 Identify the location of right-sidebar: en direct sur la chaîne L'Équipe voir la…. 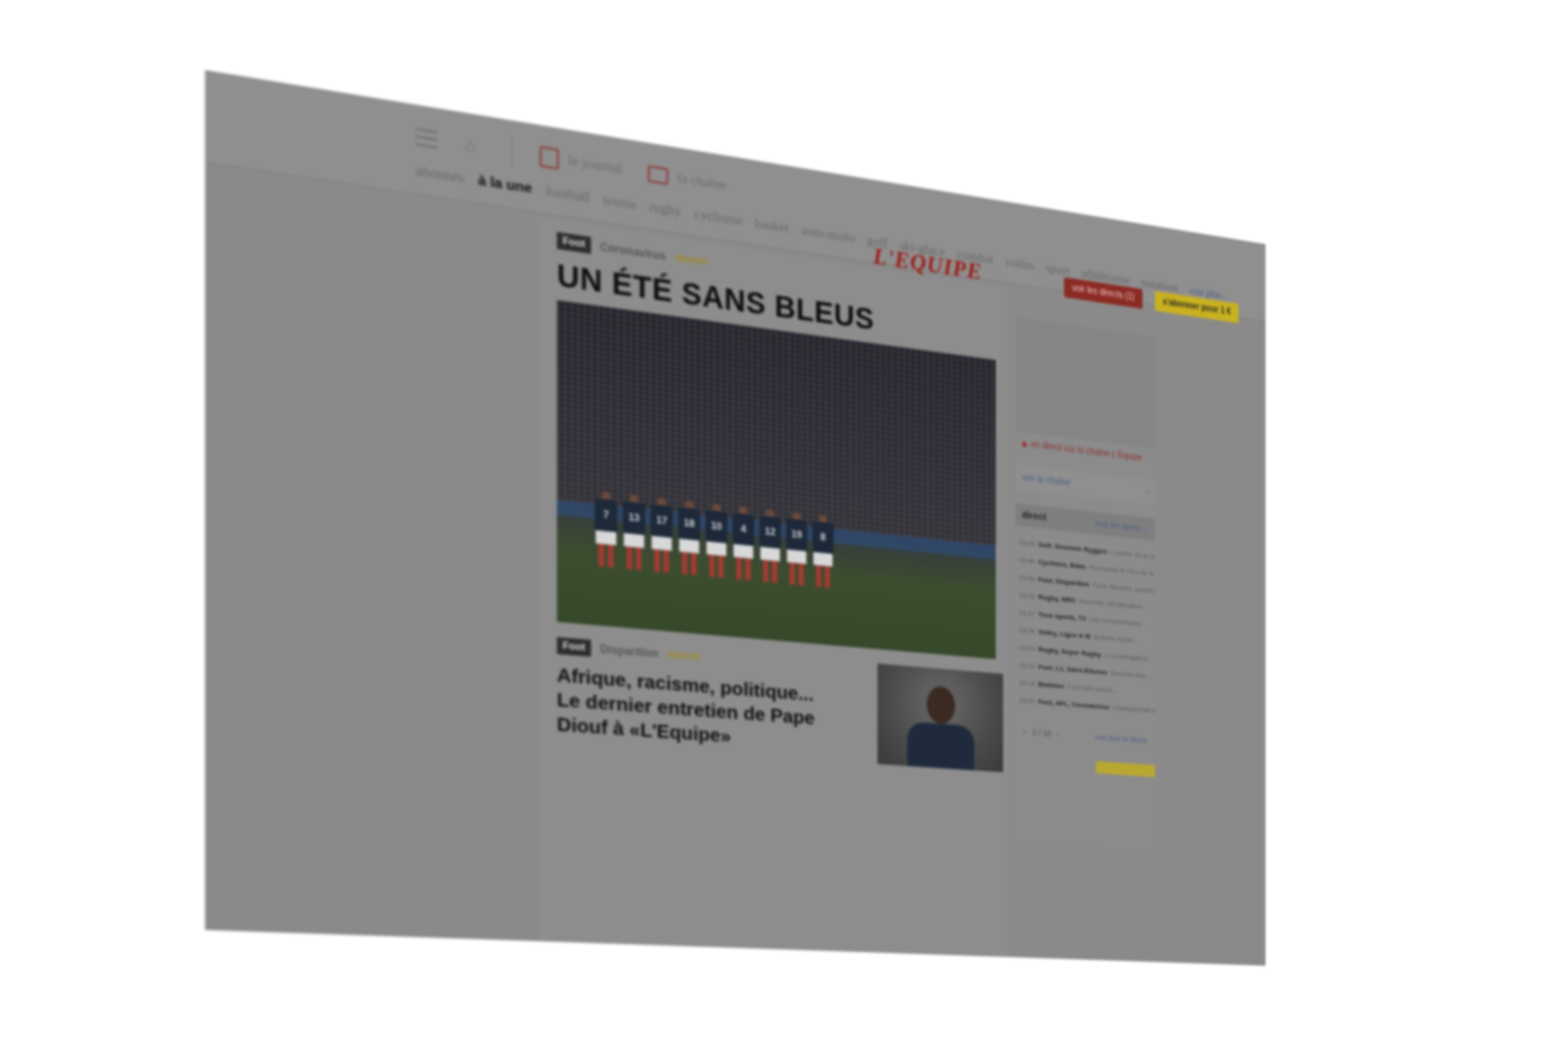
(1085, 584).